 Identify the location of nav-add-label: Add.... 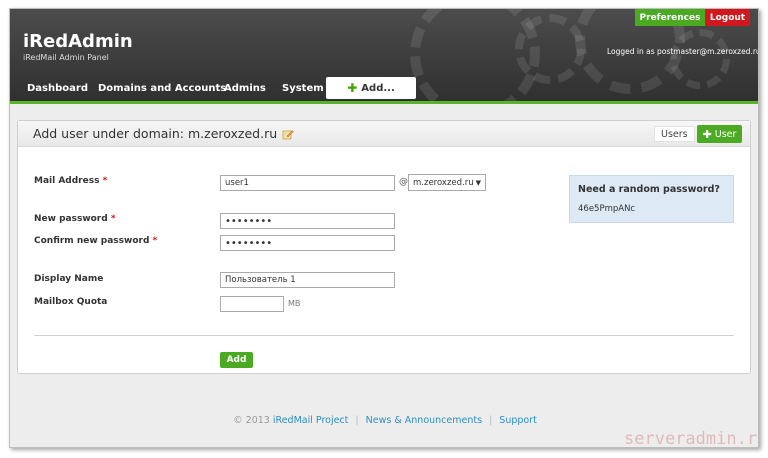
(378, 88).